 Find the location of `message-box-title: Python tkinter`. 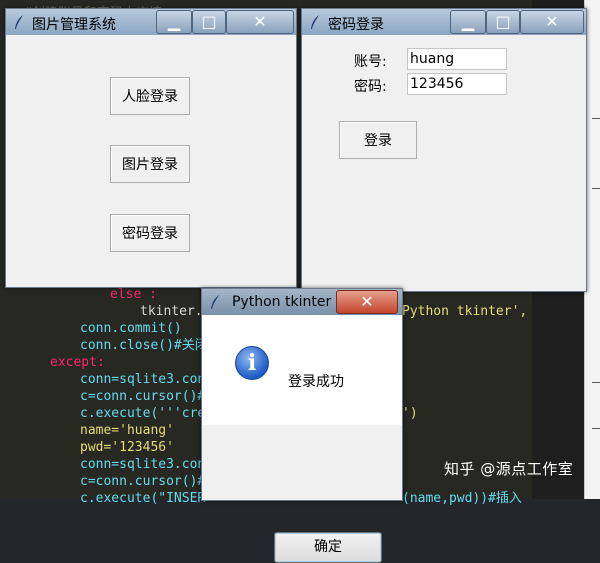

message-box-title: Python tkinter is located at coordinates (282, 302).